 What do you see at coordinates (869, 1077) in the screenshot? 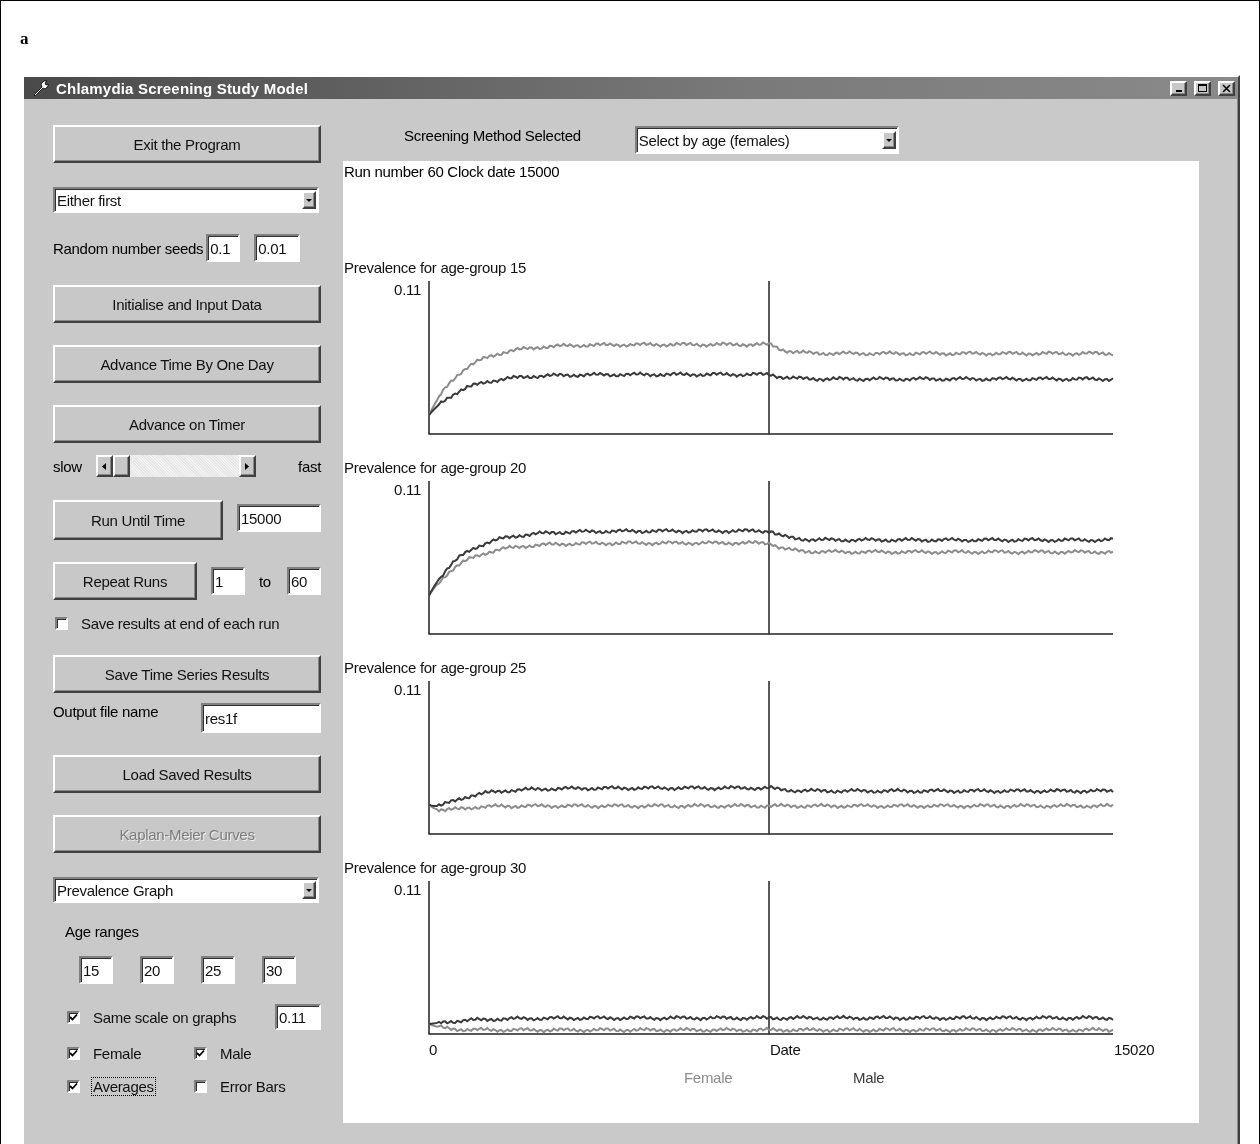
I see `legend-label: Male` at bounding box center [869, 1077].